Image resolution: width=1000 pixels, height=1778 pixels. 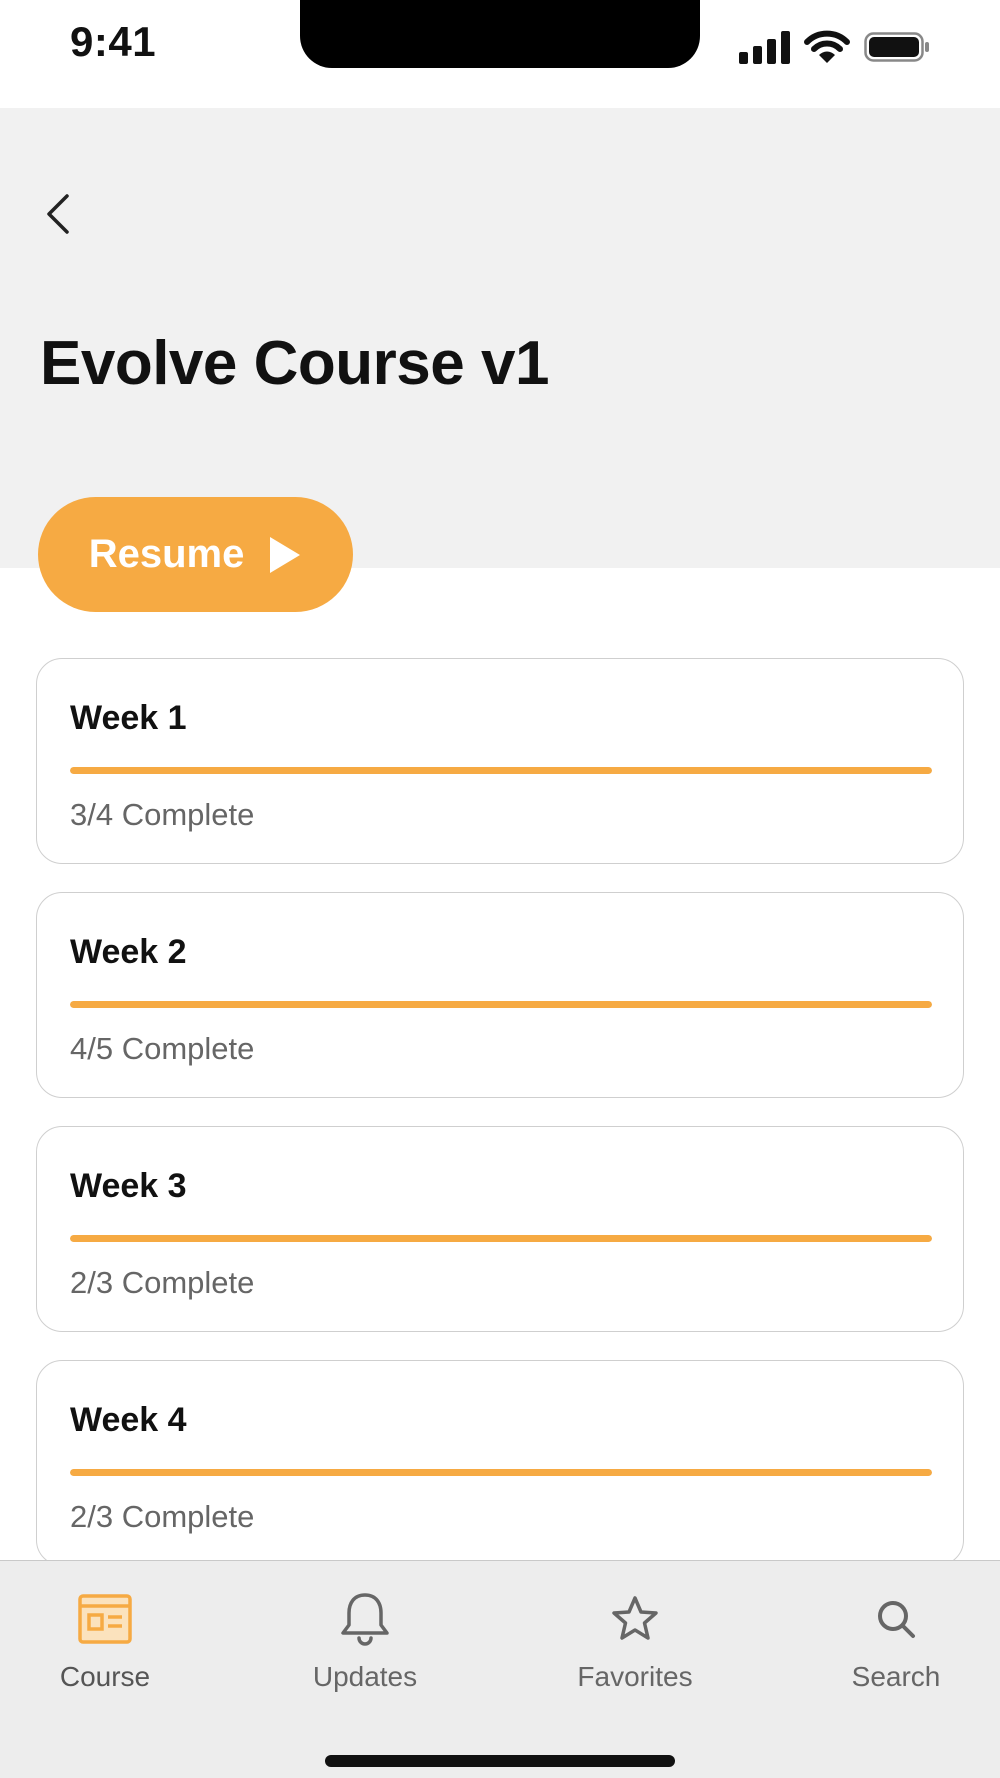 I want to click on status-icons, so click(x=834, y=47).